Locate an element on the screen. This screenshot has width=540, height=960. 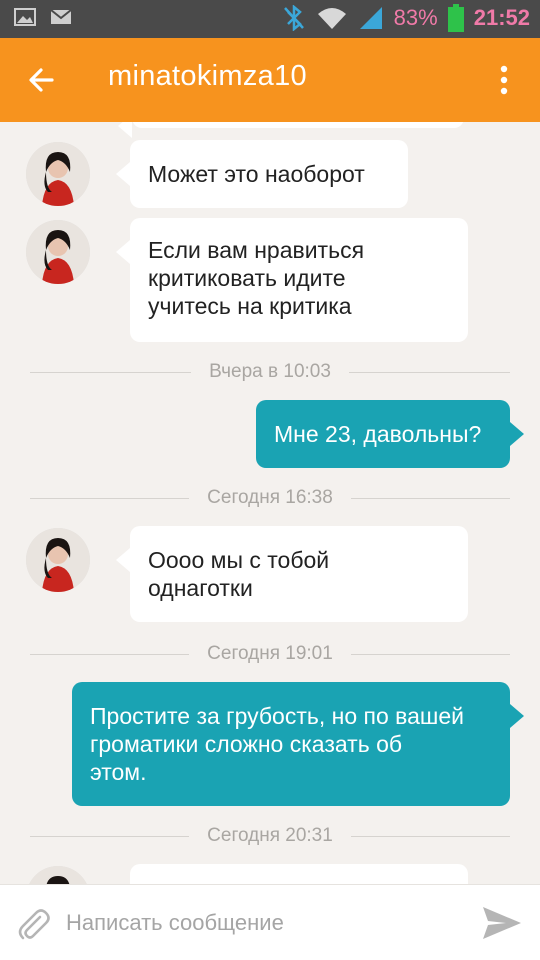
battery-percent: 83% is located at coordinates (415, 17).